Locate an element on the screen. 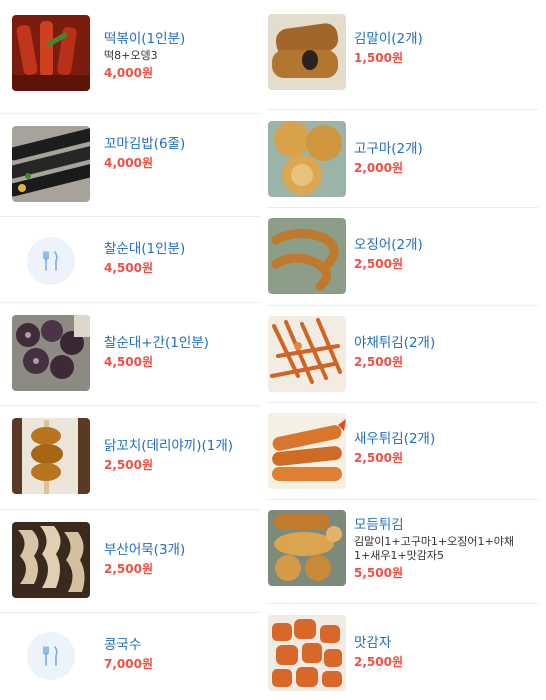 The image size is (546, 700). menu-item-name: 맛감자 is located at coordinates (373, 643).